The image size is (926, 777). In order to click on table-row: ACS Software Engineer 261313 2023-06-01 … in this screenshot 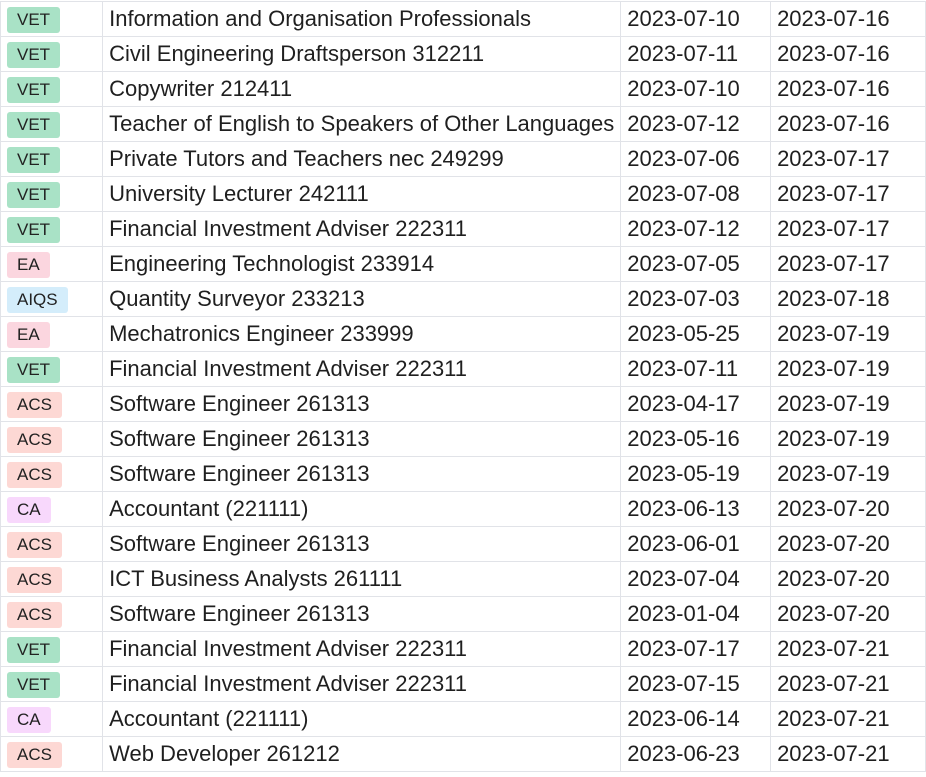, I will do `click(463, 544)`.